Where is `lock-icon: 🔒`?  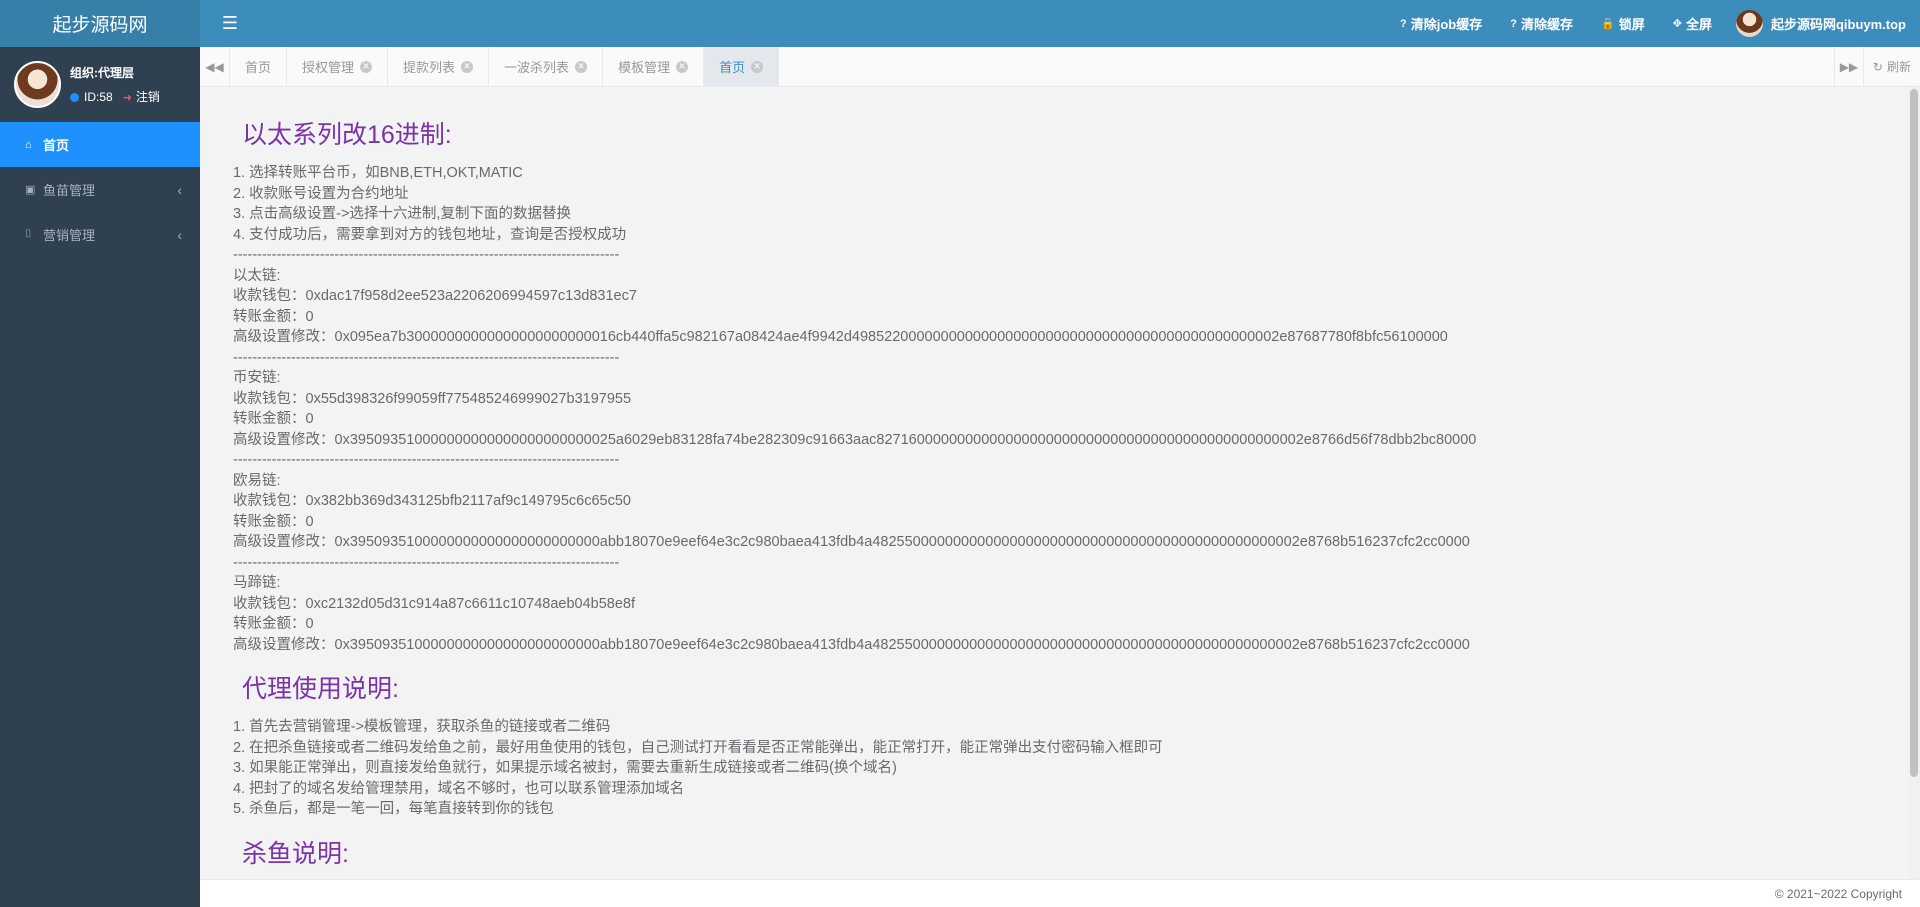 lock-icon: 🔒 is located at coordinates (1608, 24).